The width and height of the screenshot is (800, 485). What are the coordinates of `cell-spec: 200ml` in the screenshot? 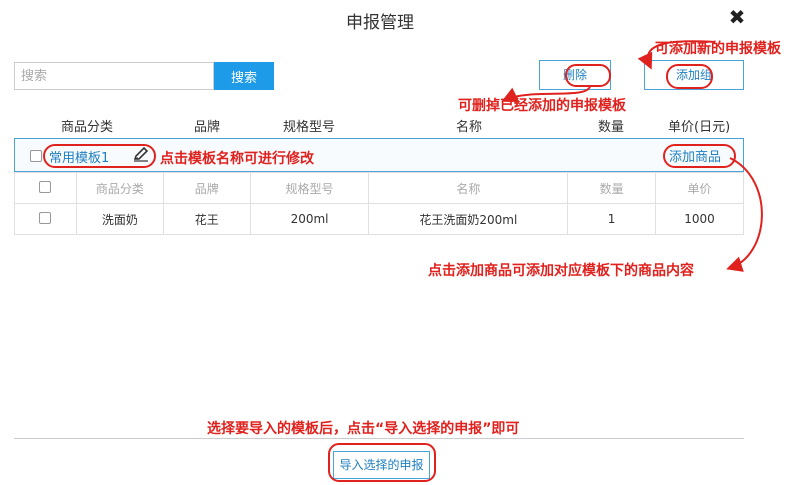 It's located at (309, 219).